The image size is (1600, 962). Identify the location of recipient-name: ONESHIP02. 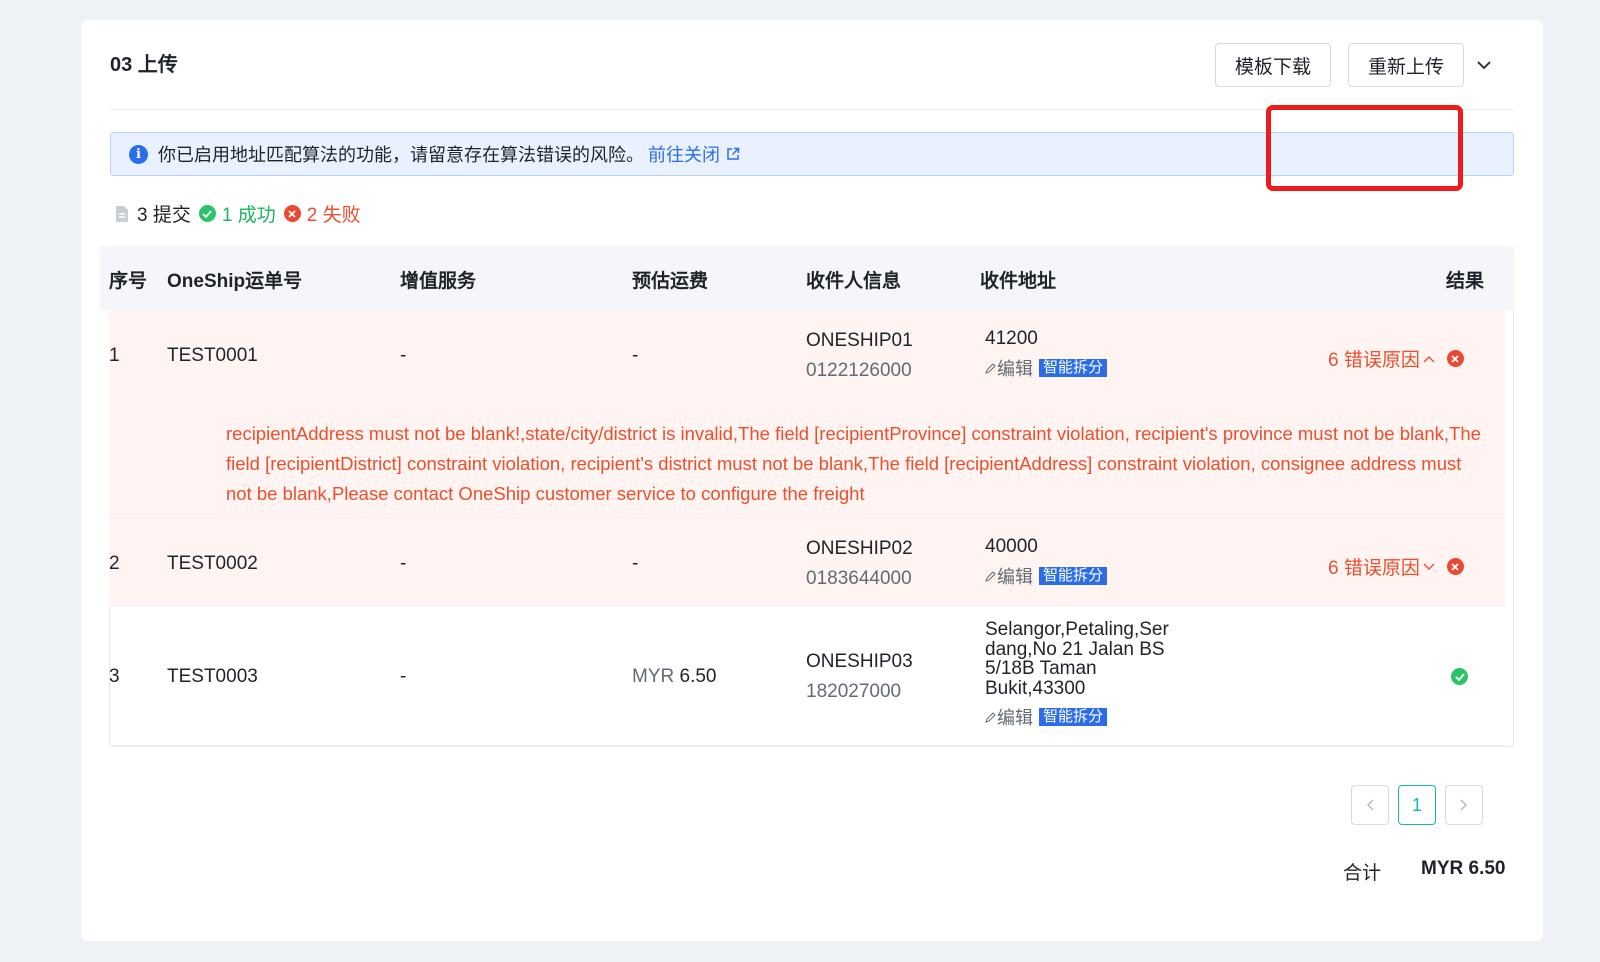
(859, 548).